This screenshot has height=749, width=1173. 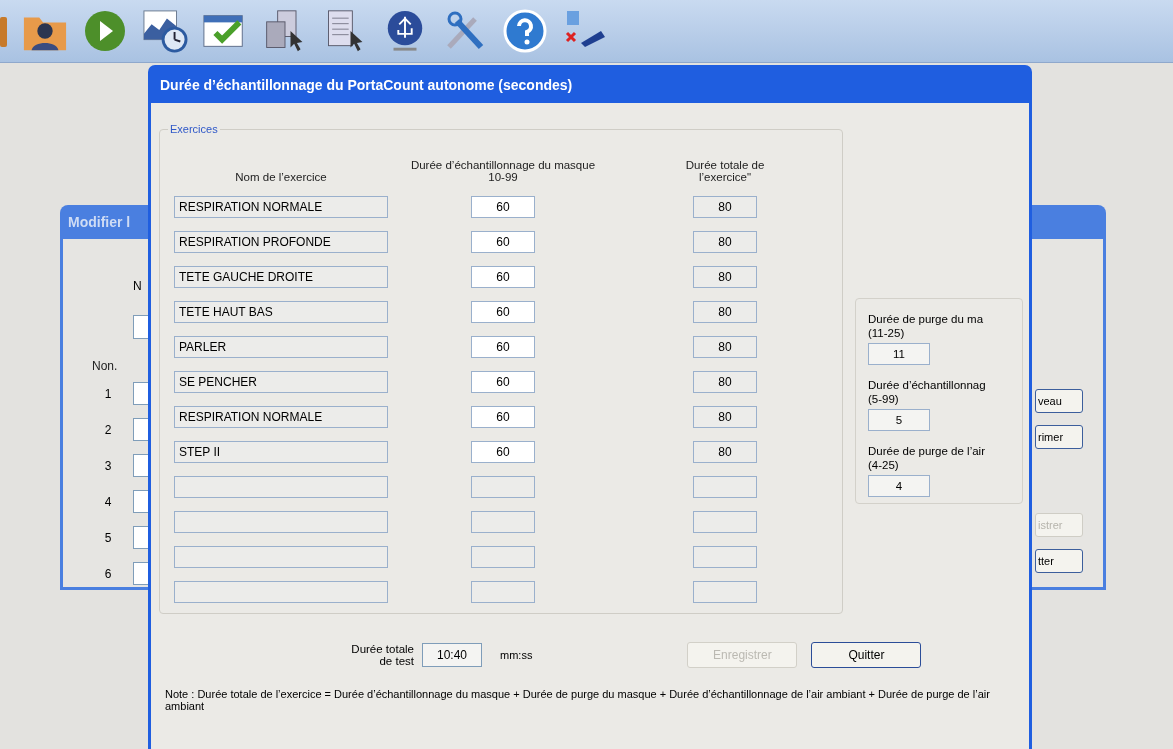 I want to click on group-title: Exercices, so click(x=194, y=129).